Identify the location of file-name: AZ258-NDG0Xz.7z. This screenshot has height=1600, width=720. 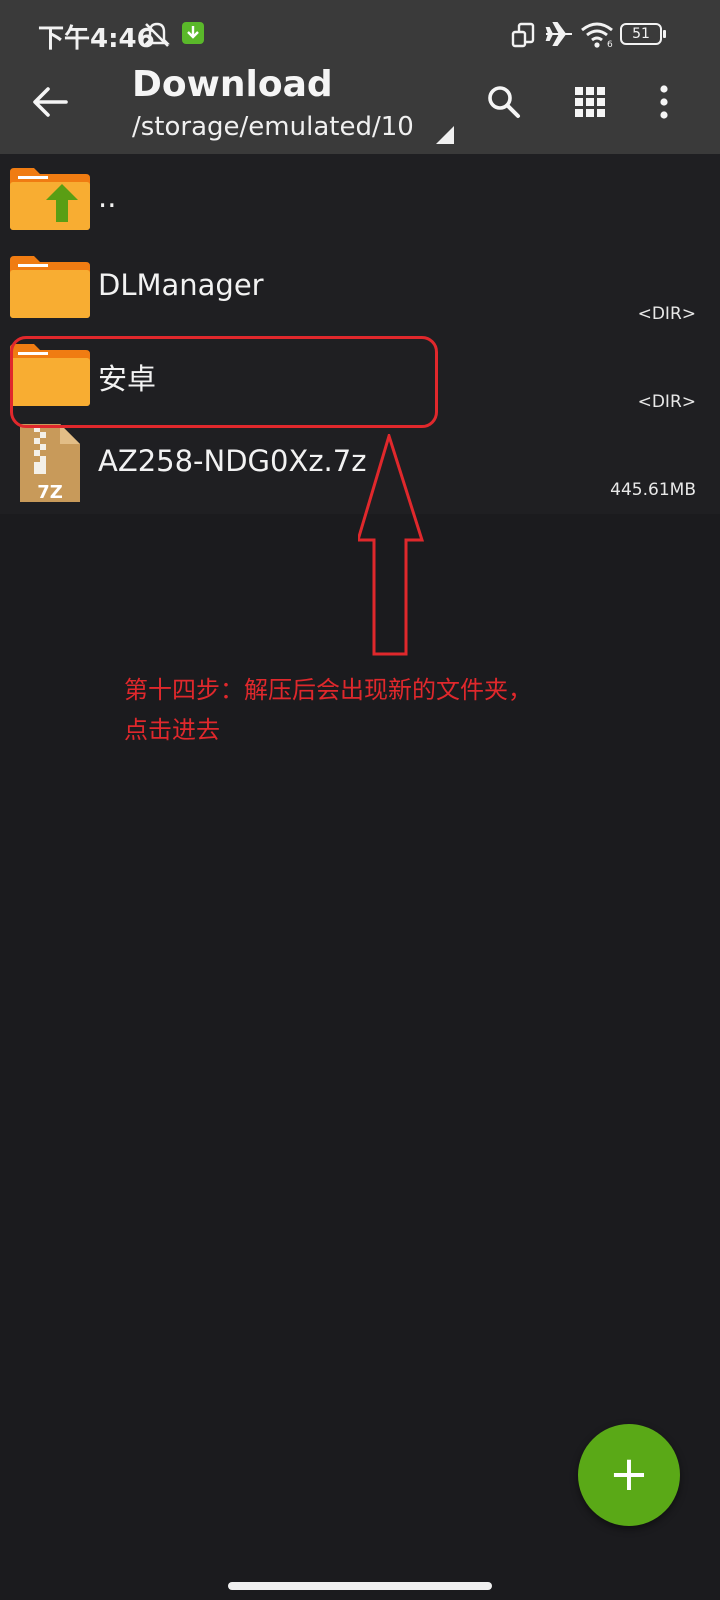
(232, 461).